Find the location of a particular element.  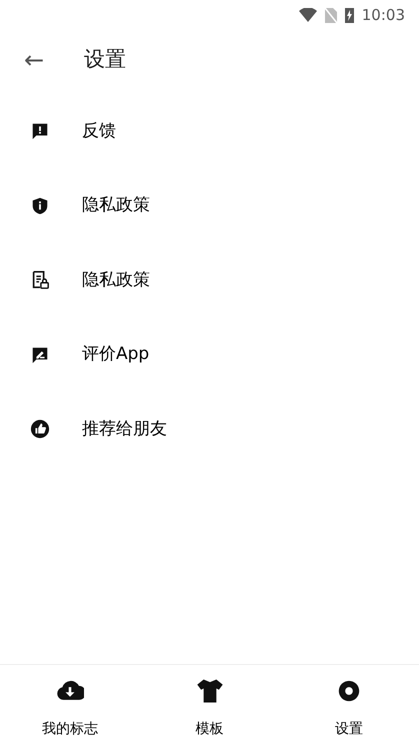

no-sim-icon is located at coordinates (330, 15).